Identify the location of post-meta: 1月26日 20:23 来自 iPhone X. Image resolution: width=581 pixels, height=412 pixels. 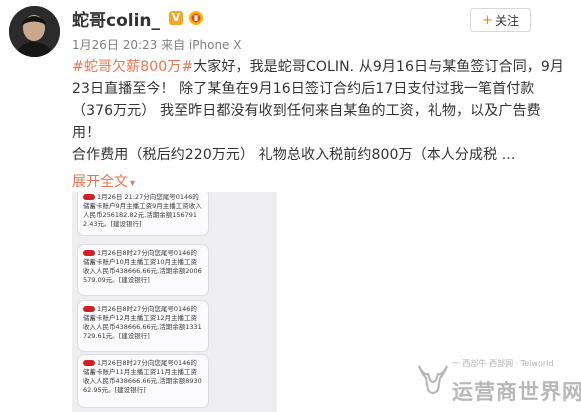
(156, 44).